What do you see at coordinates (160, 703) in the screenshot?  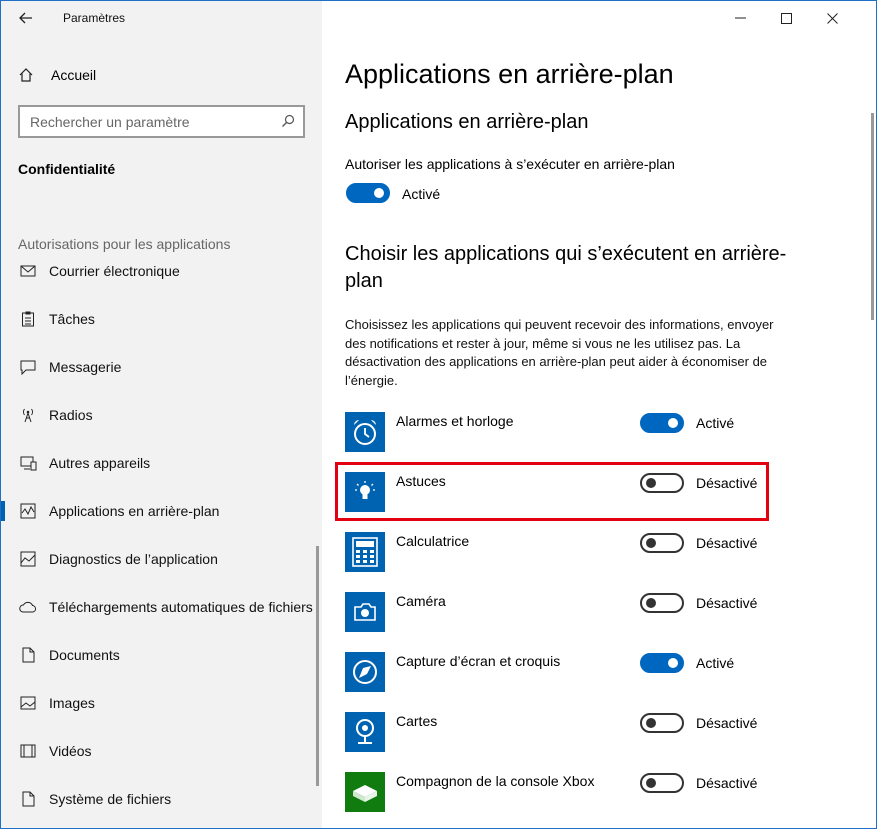 I see `sidebar-item-images: Images` at bounding box center [160, 703].